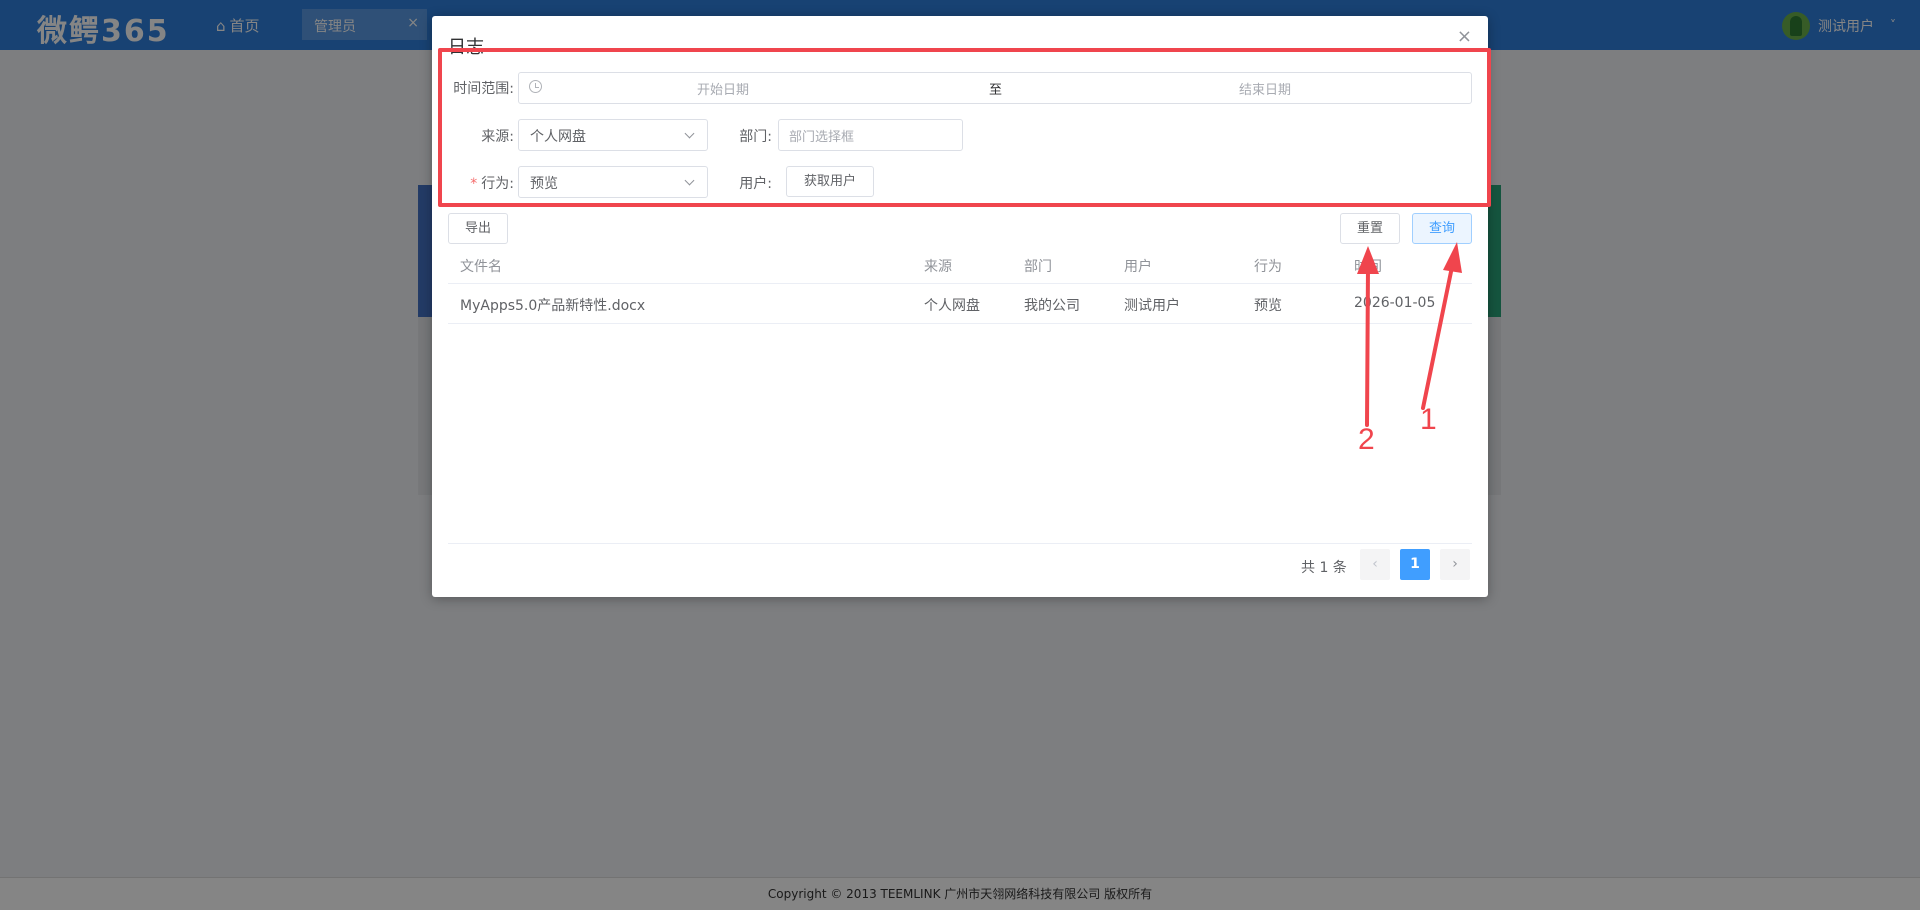 The width and height of the screenshot is (1920, 910). What do you see at coordinates (1038, 267) in the screenshot?
I see `column-header-department: 部门` at bounding box center [1038, 267].